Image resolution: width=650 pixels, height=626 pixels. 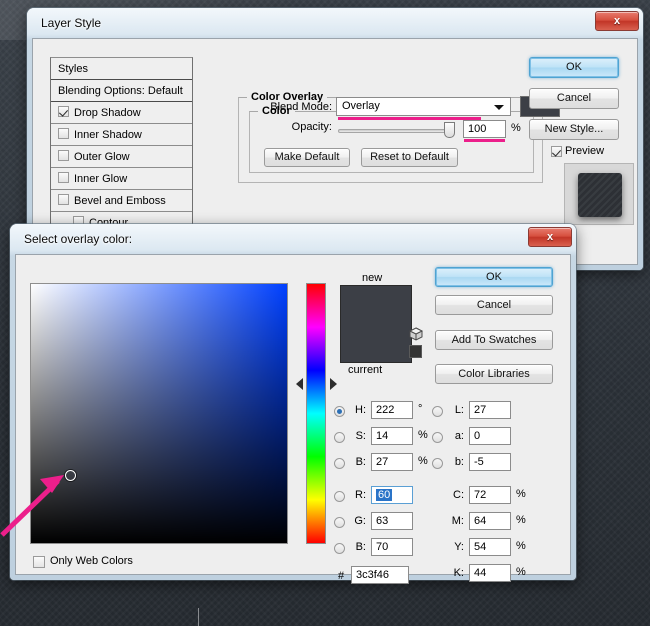 What do you see at coordinates (78, 239) in the screenshot?
I see `color-picker-title: Select overlay color:` at bounding box center [78, 239].